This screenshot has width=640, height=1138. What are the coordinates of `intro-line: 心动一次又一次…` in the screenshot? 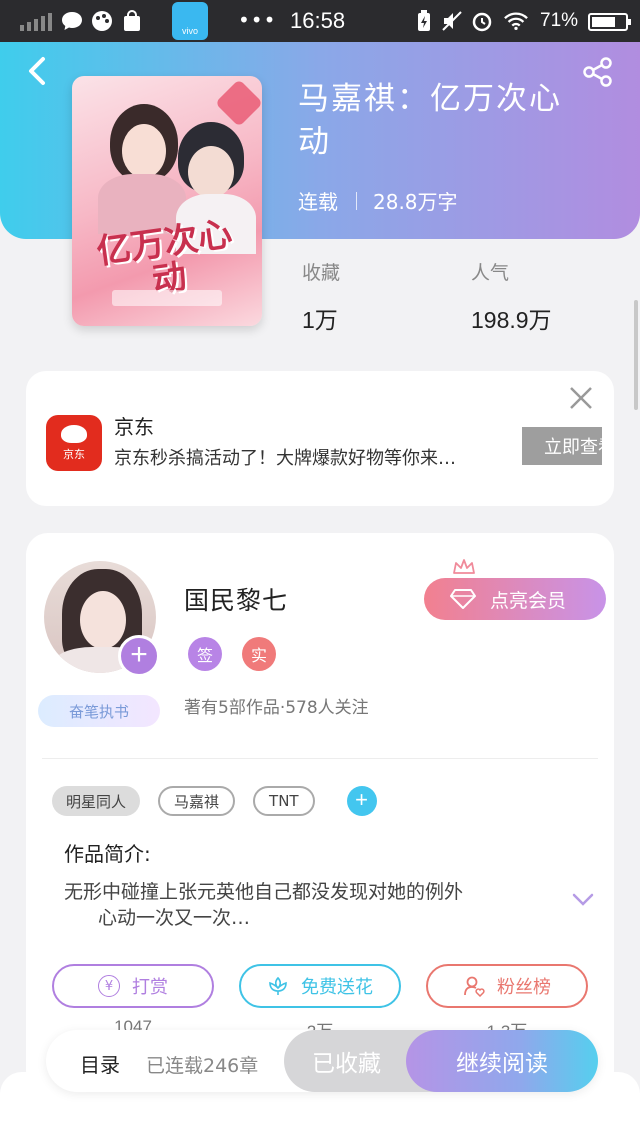 It's located at (174, 918).